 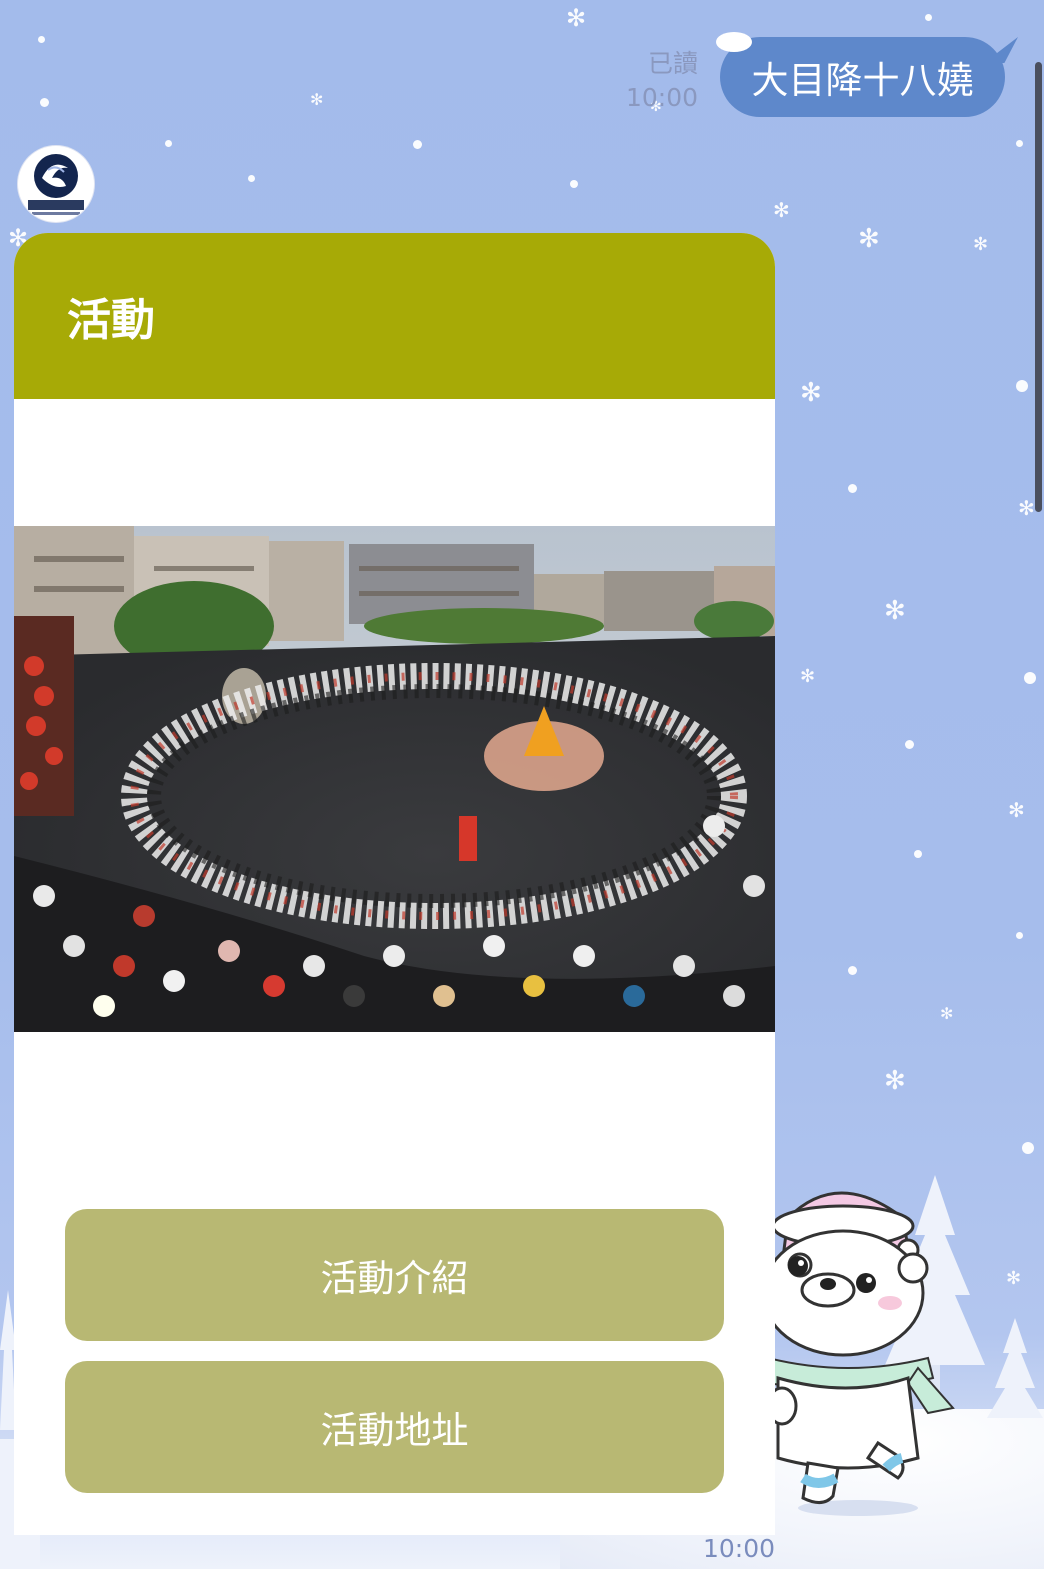 I want to click on outgoing-meta: 已讀 10:00, so click(x=662, y=81).